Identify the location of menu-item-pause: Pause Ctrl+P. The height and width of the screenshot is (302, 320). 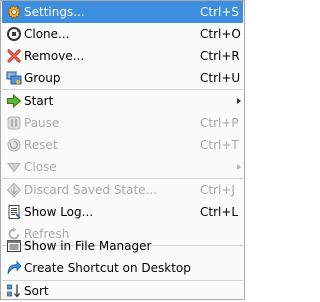
(122, 123).